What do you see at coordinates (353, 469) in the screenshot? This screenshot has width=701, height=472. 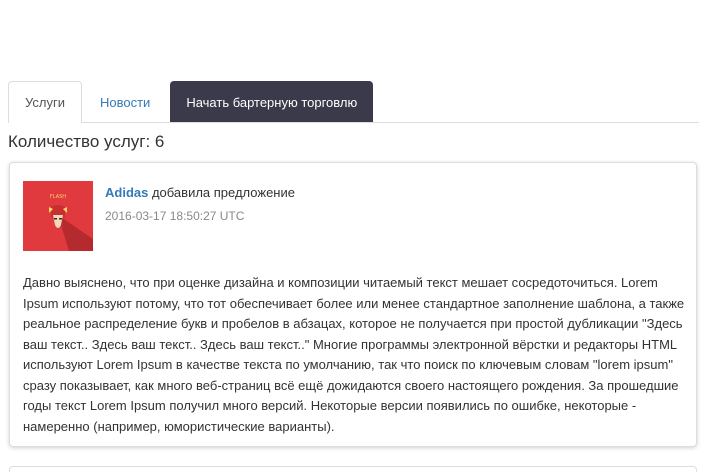 I see `next-card-edge` at bounding box center [353, 469].